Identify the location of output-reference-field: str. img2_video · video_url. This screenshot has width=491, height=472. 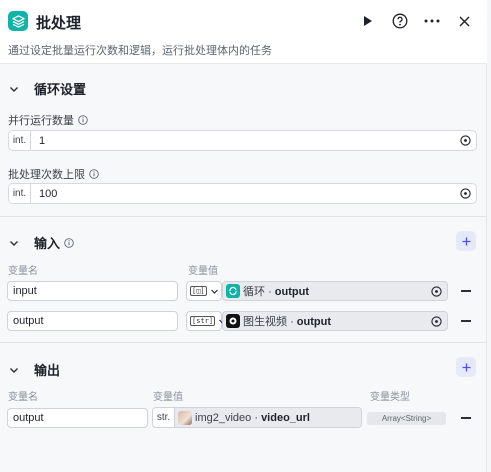
(257, 417).